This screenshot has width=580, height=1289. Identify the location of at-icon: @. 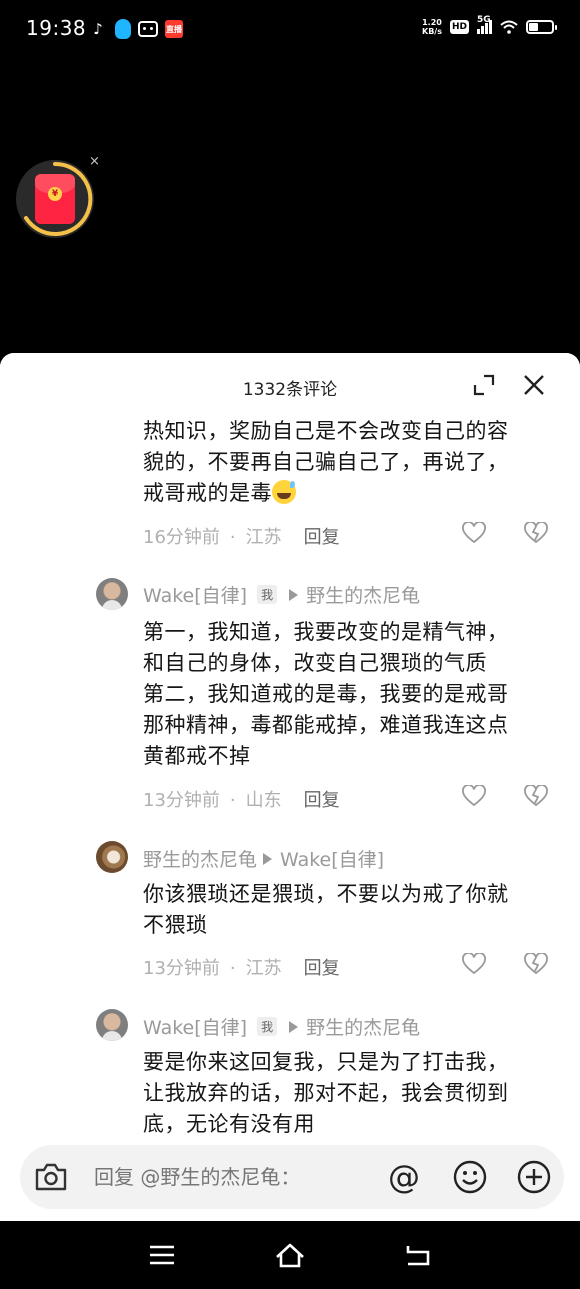
(404, 1177).